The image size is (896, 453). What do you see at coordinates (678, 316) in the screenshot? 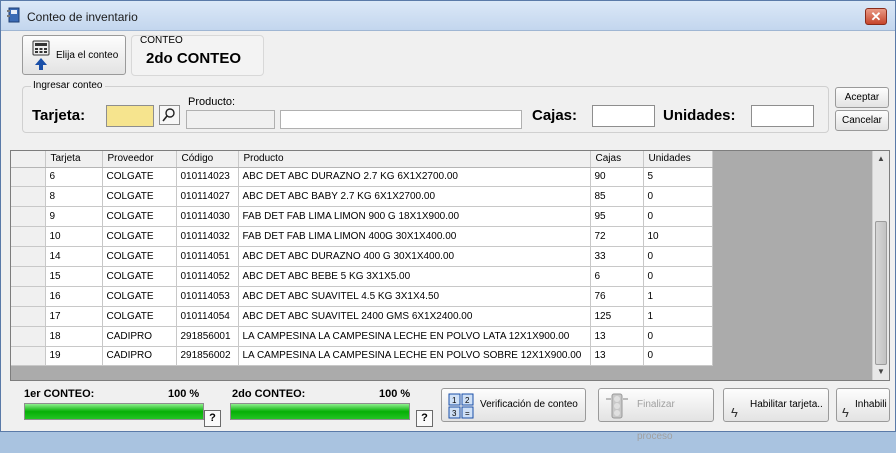
I see `cell-unidades: 1` at bounding box center [678, 316].